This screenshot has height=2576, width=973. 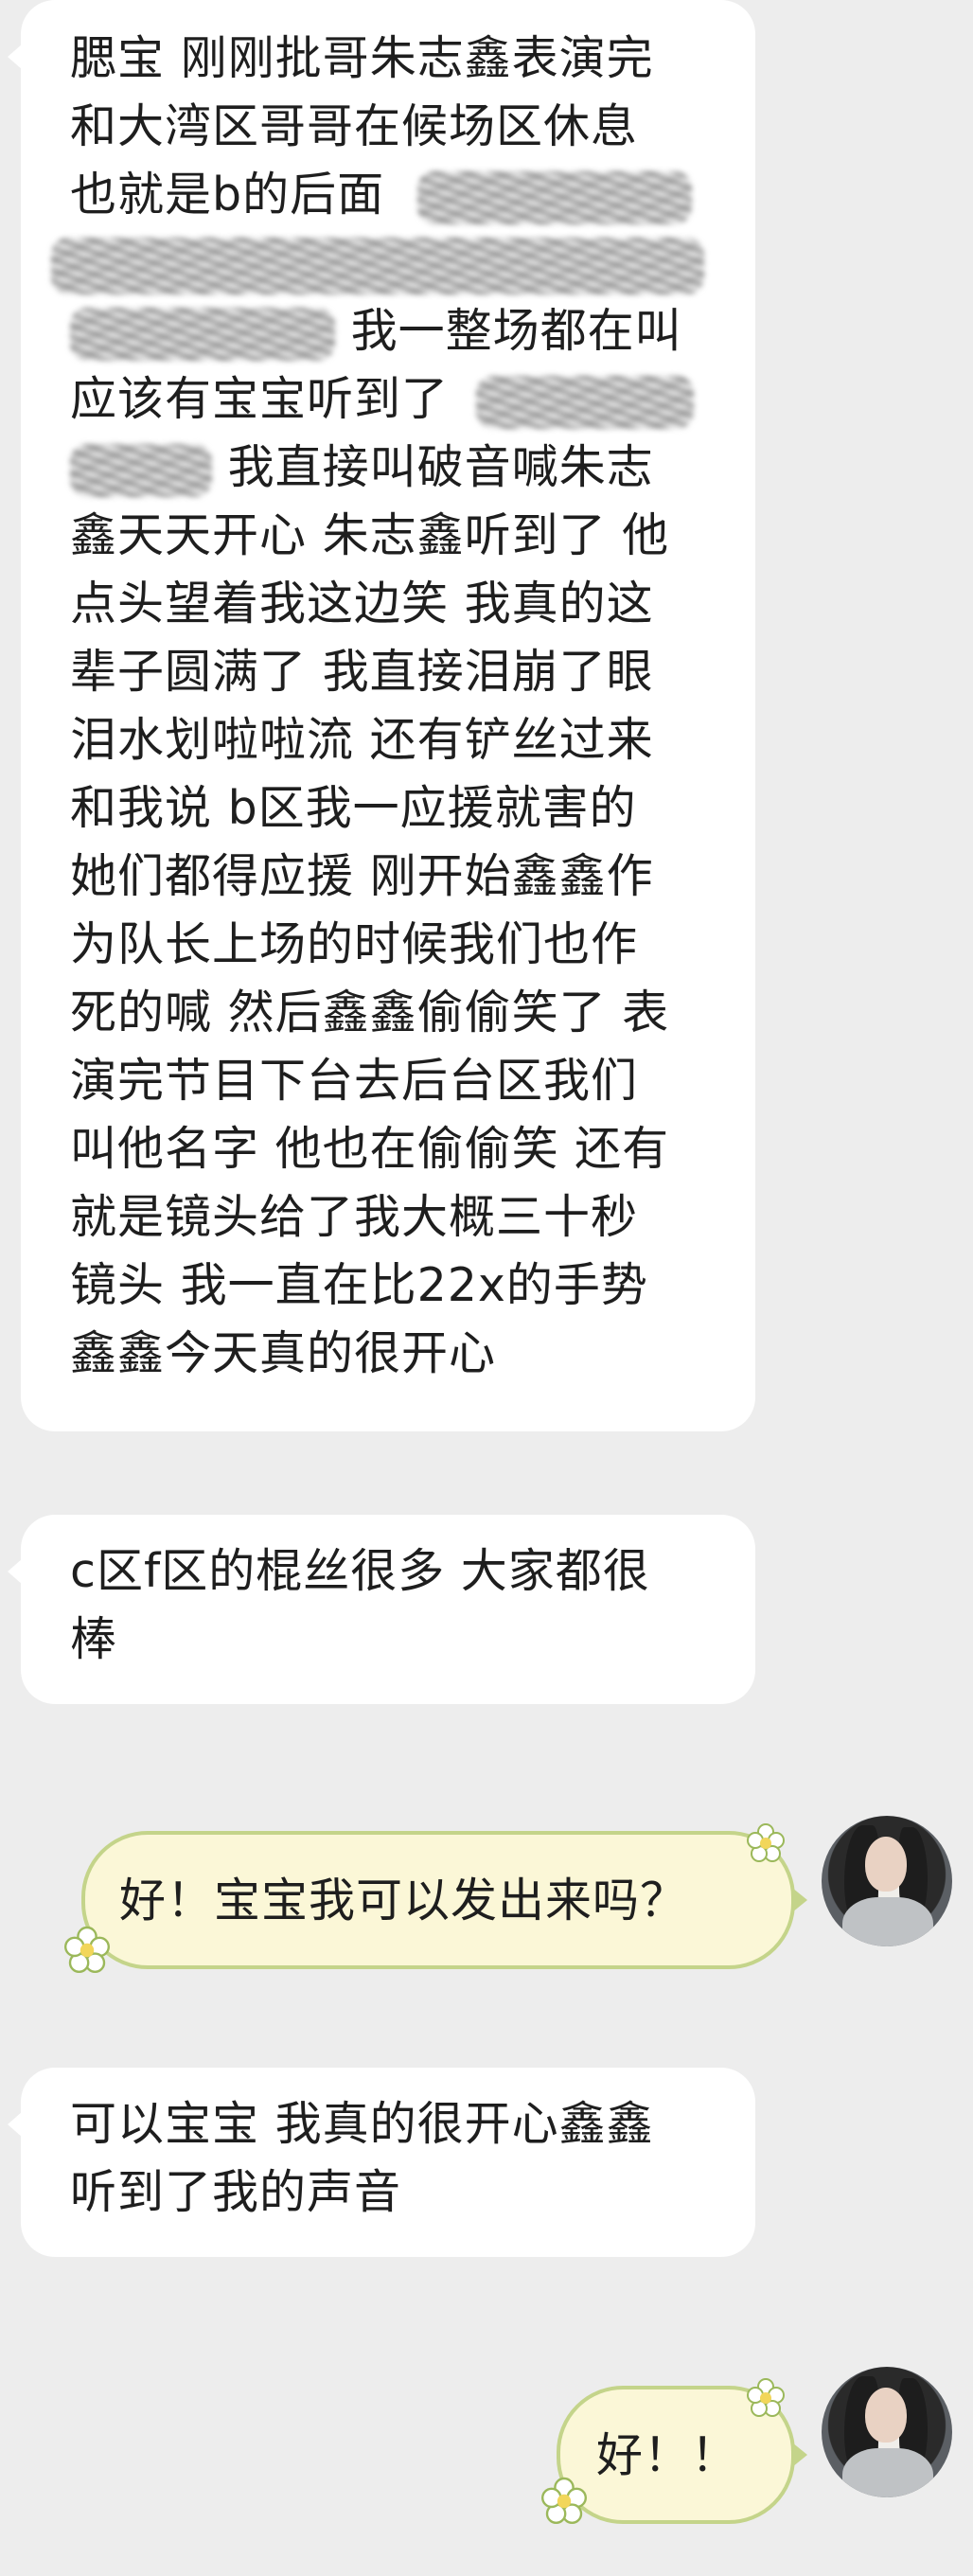 What do you see at coordinates (403, 1901) in the screenshot?
I see `message-line: 好！宝宝我可以发出来吗？` at bounding box center [403, 1901].